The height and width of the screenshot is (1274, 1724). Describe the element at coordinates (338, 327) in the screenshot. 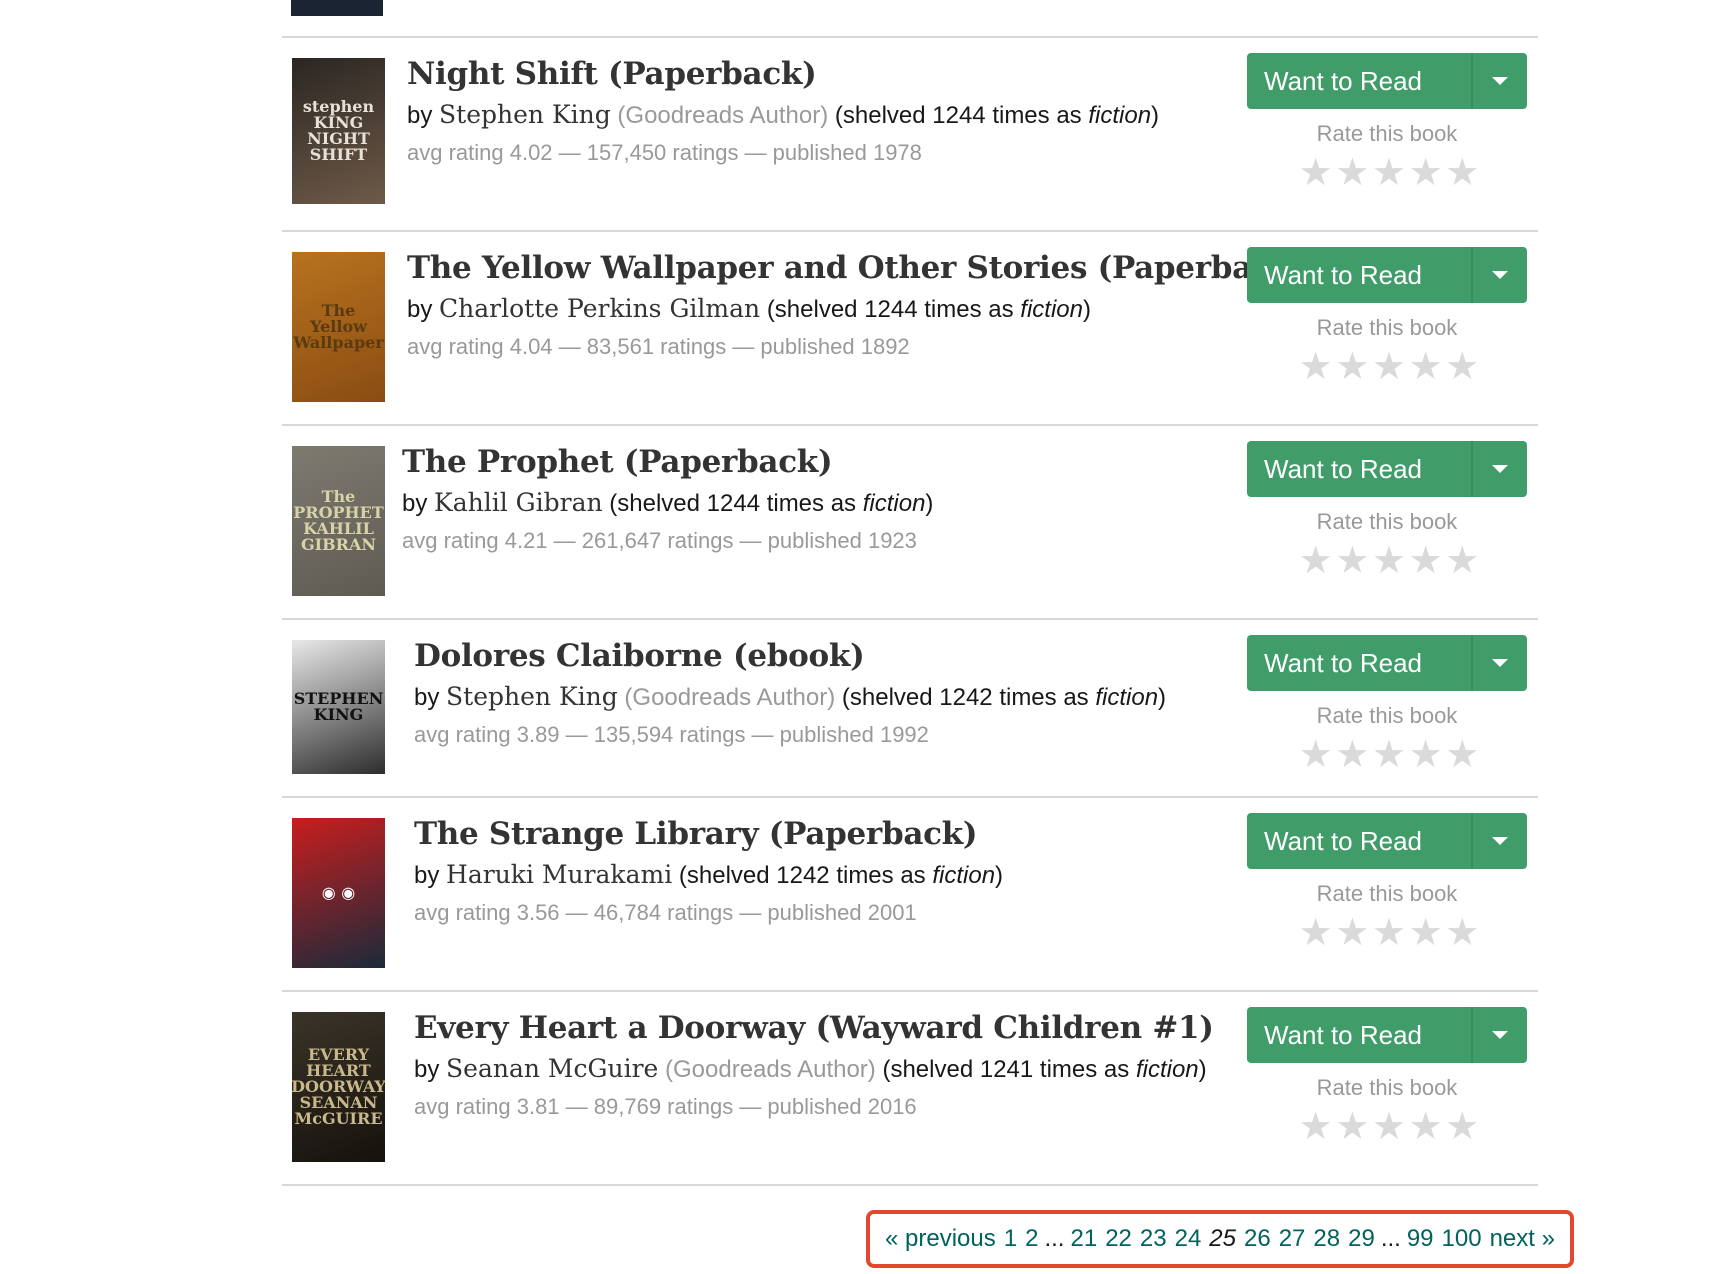

I see `book-cover: The Yellow Wallpaper` at that location.